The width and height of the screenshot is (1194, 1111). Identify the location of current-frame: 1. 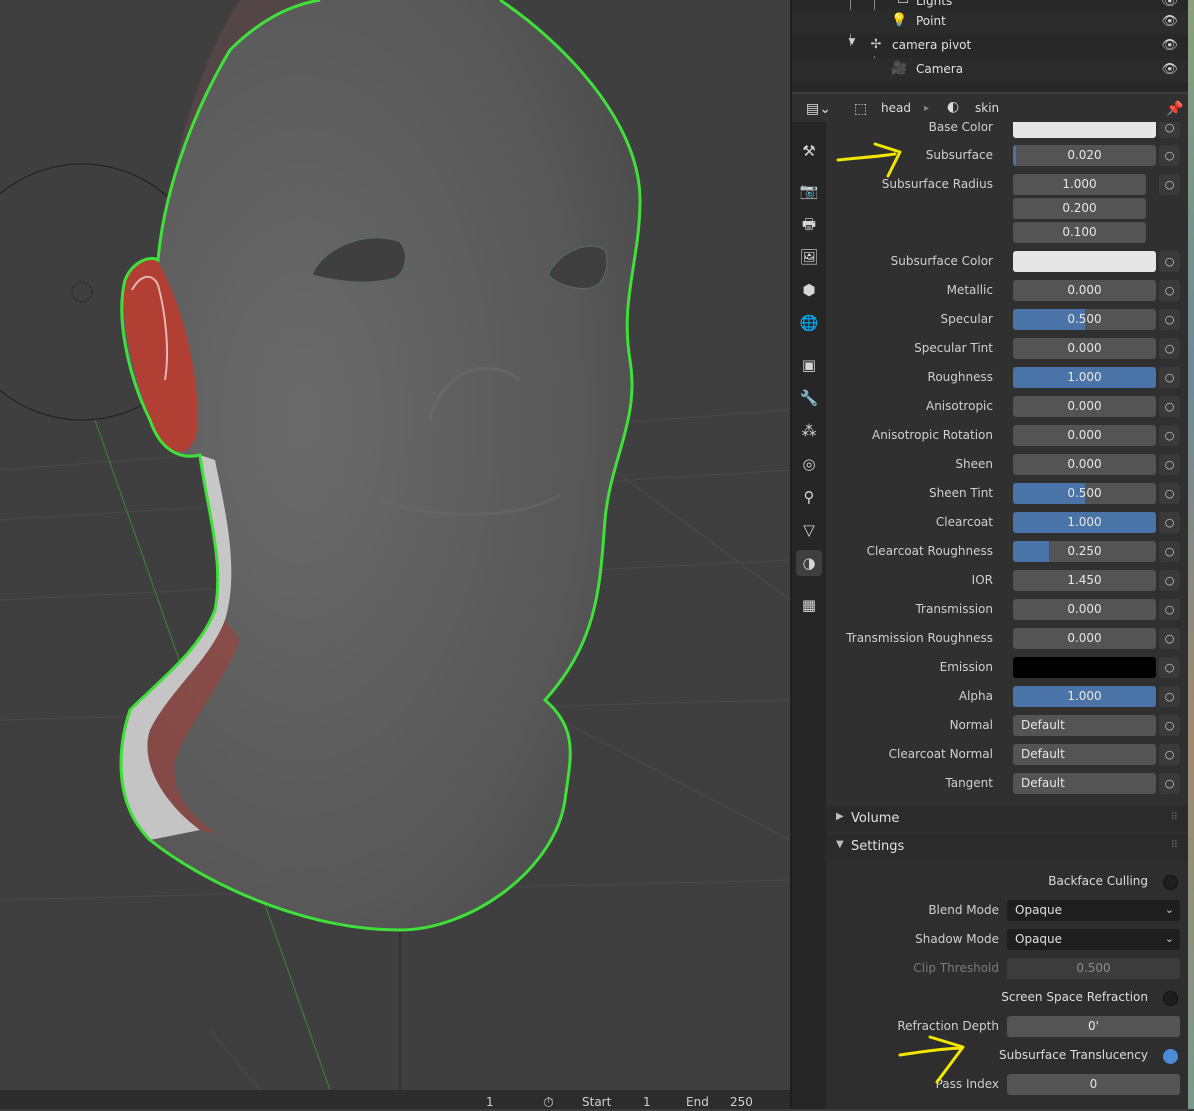
(490, 1102).